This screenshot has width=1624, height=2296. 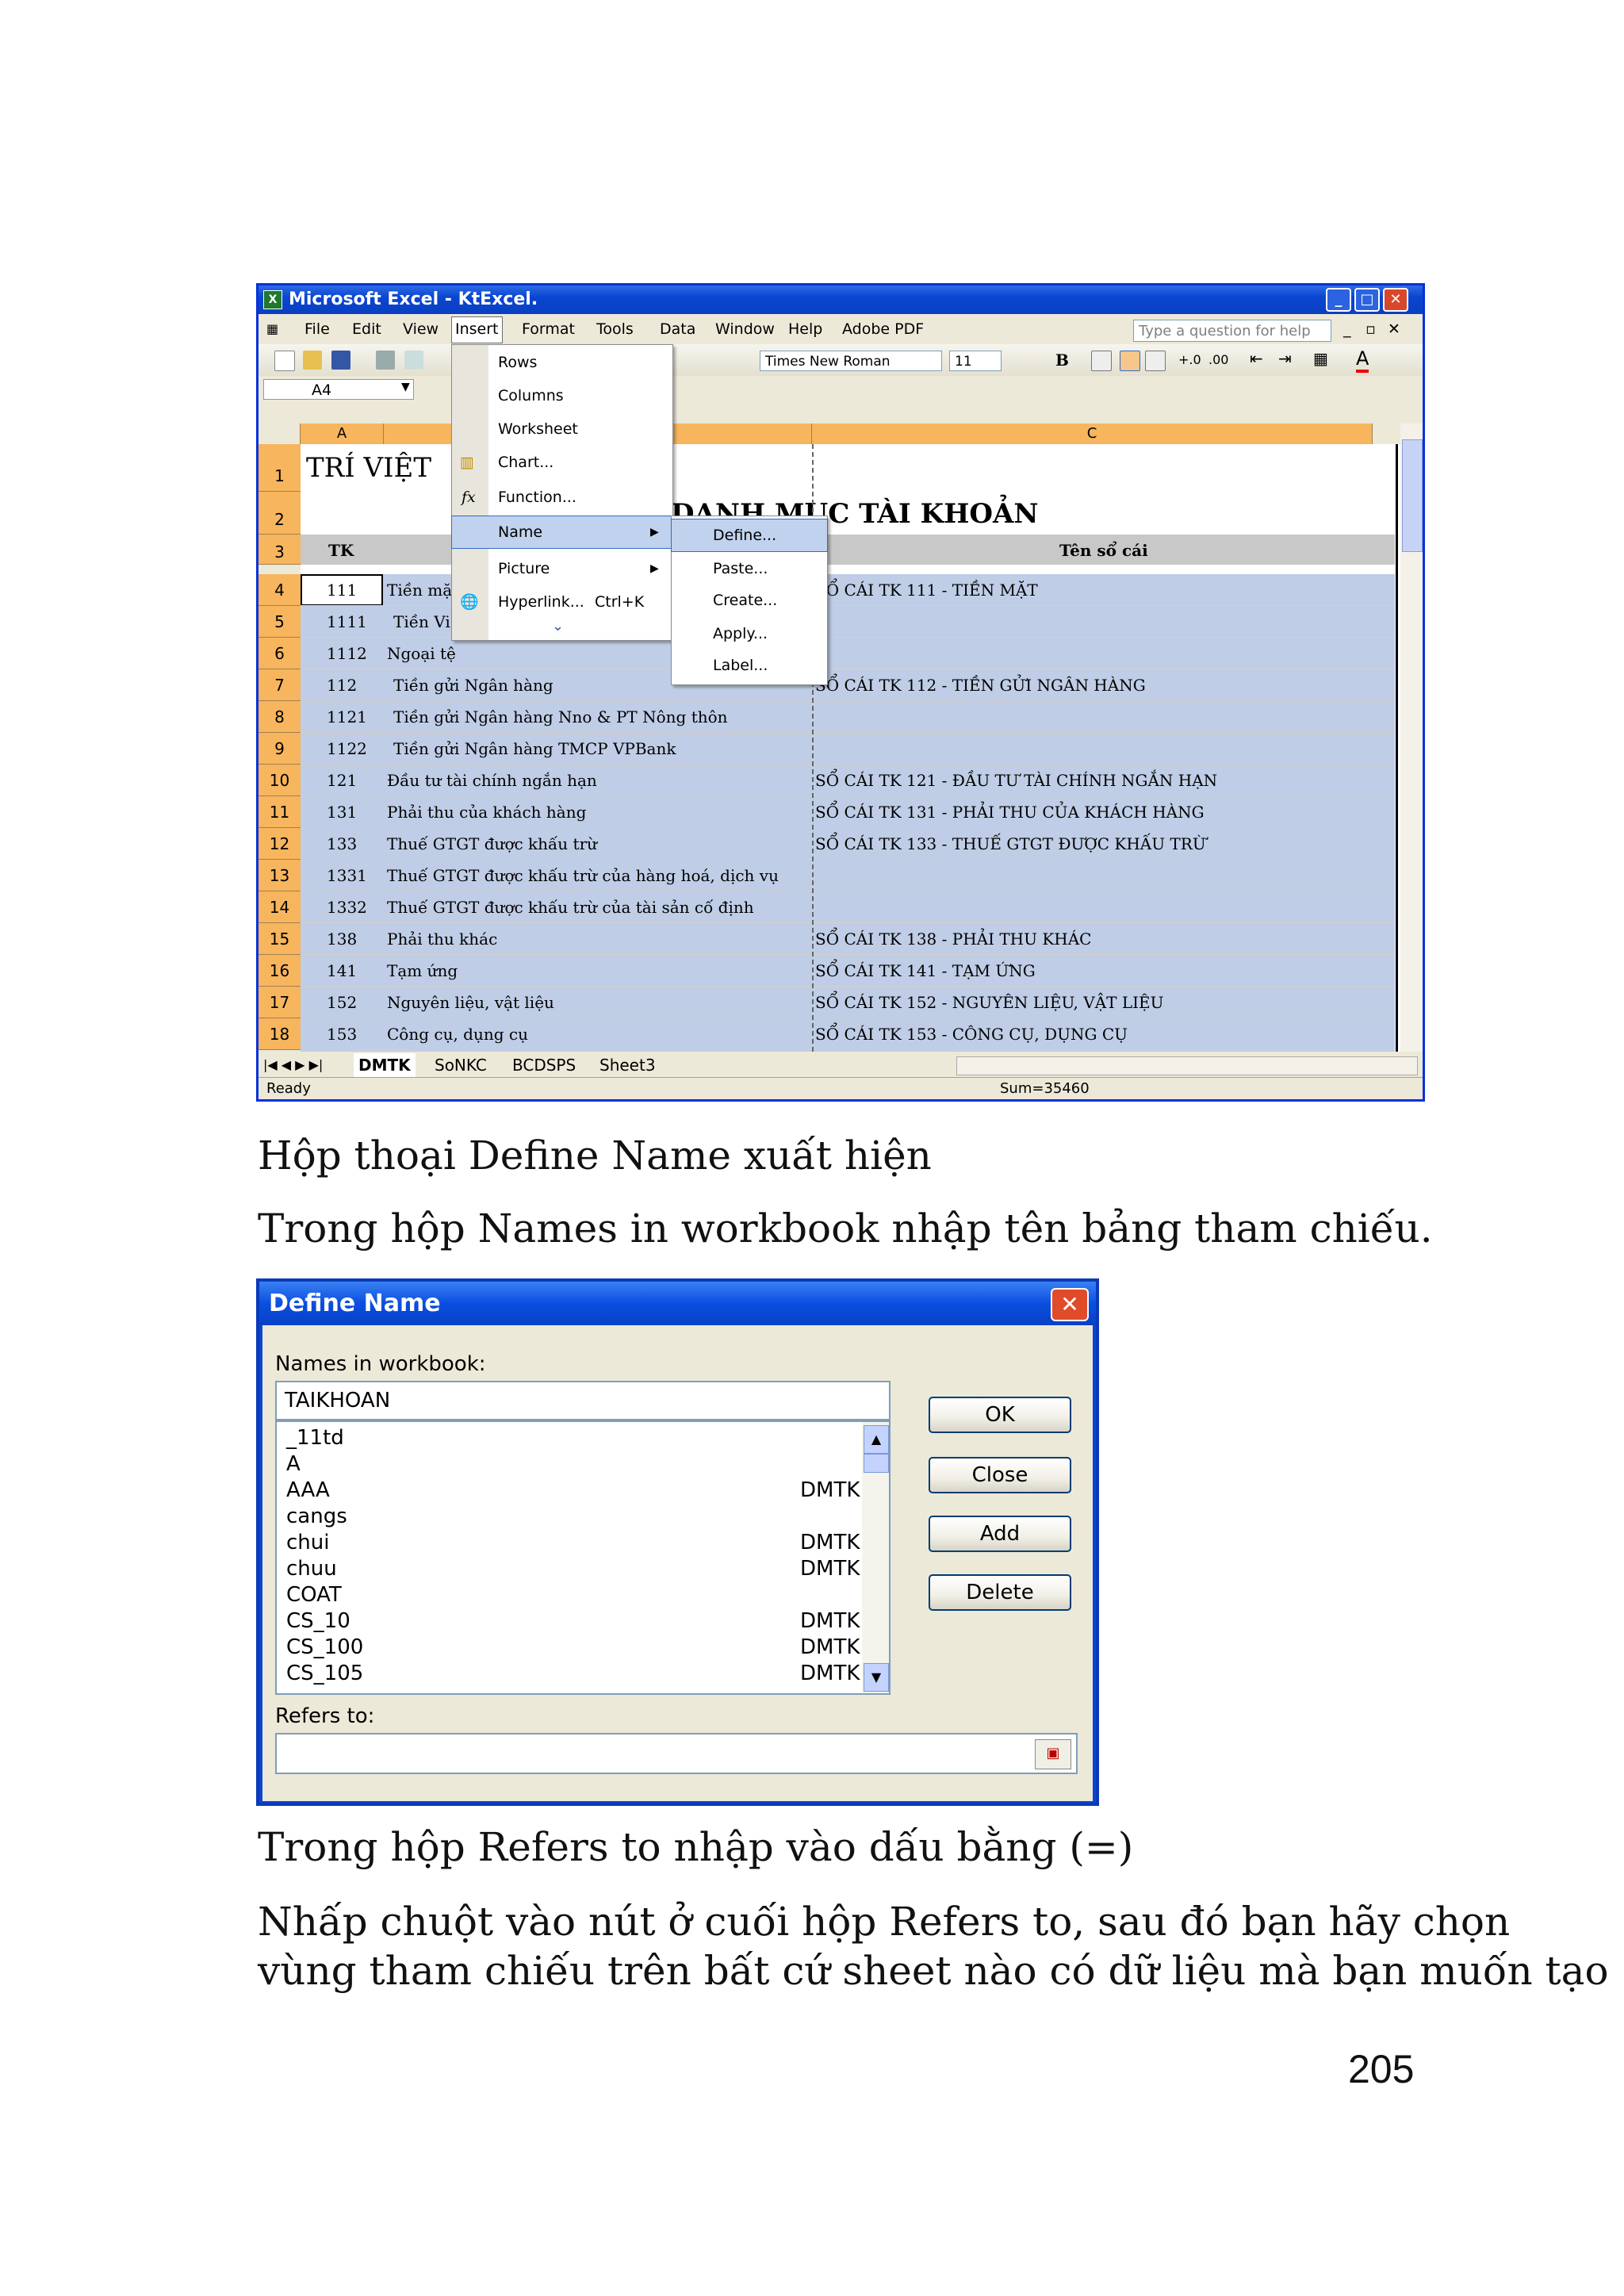 I want to click on ok-button: OK, so click(x=1000, y=1415).